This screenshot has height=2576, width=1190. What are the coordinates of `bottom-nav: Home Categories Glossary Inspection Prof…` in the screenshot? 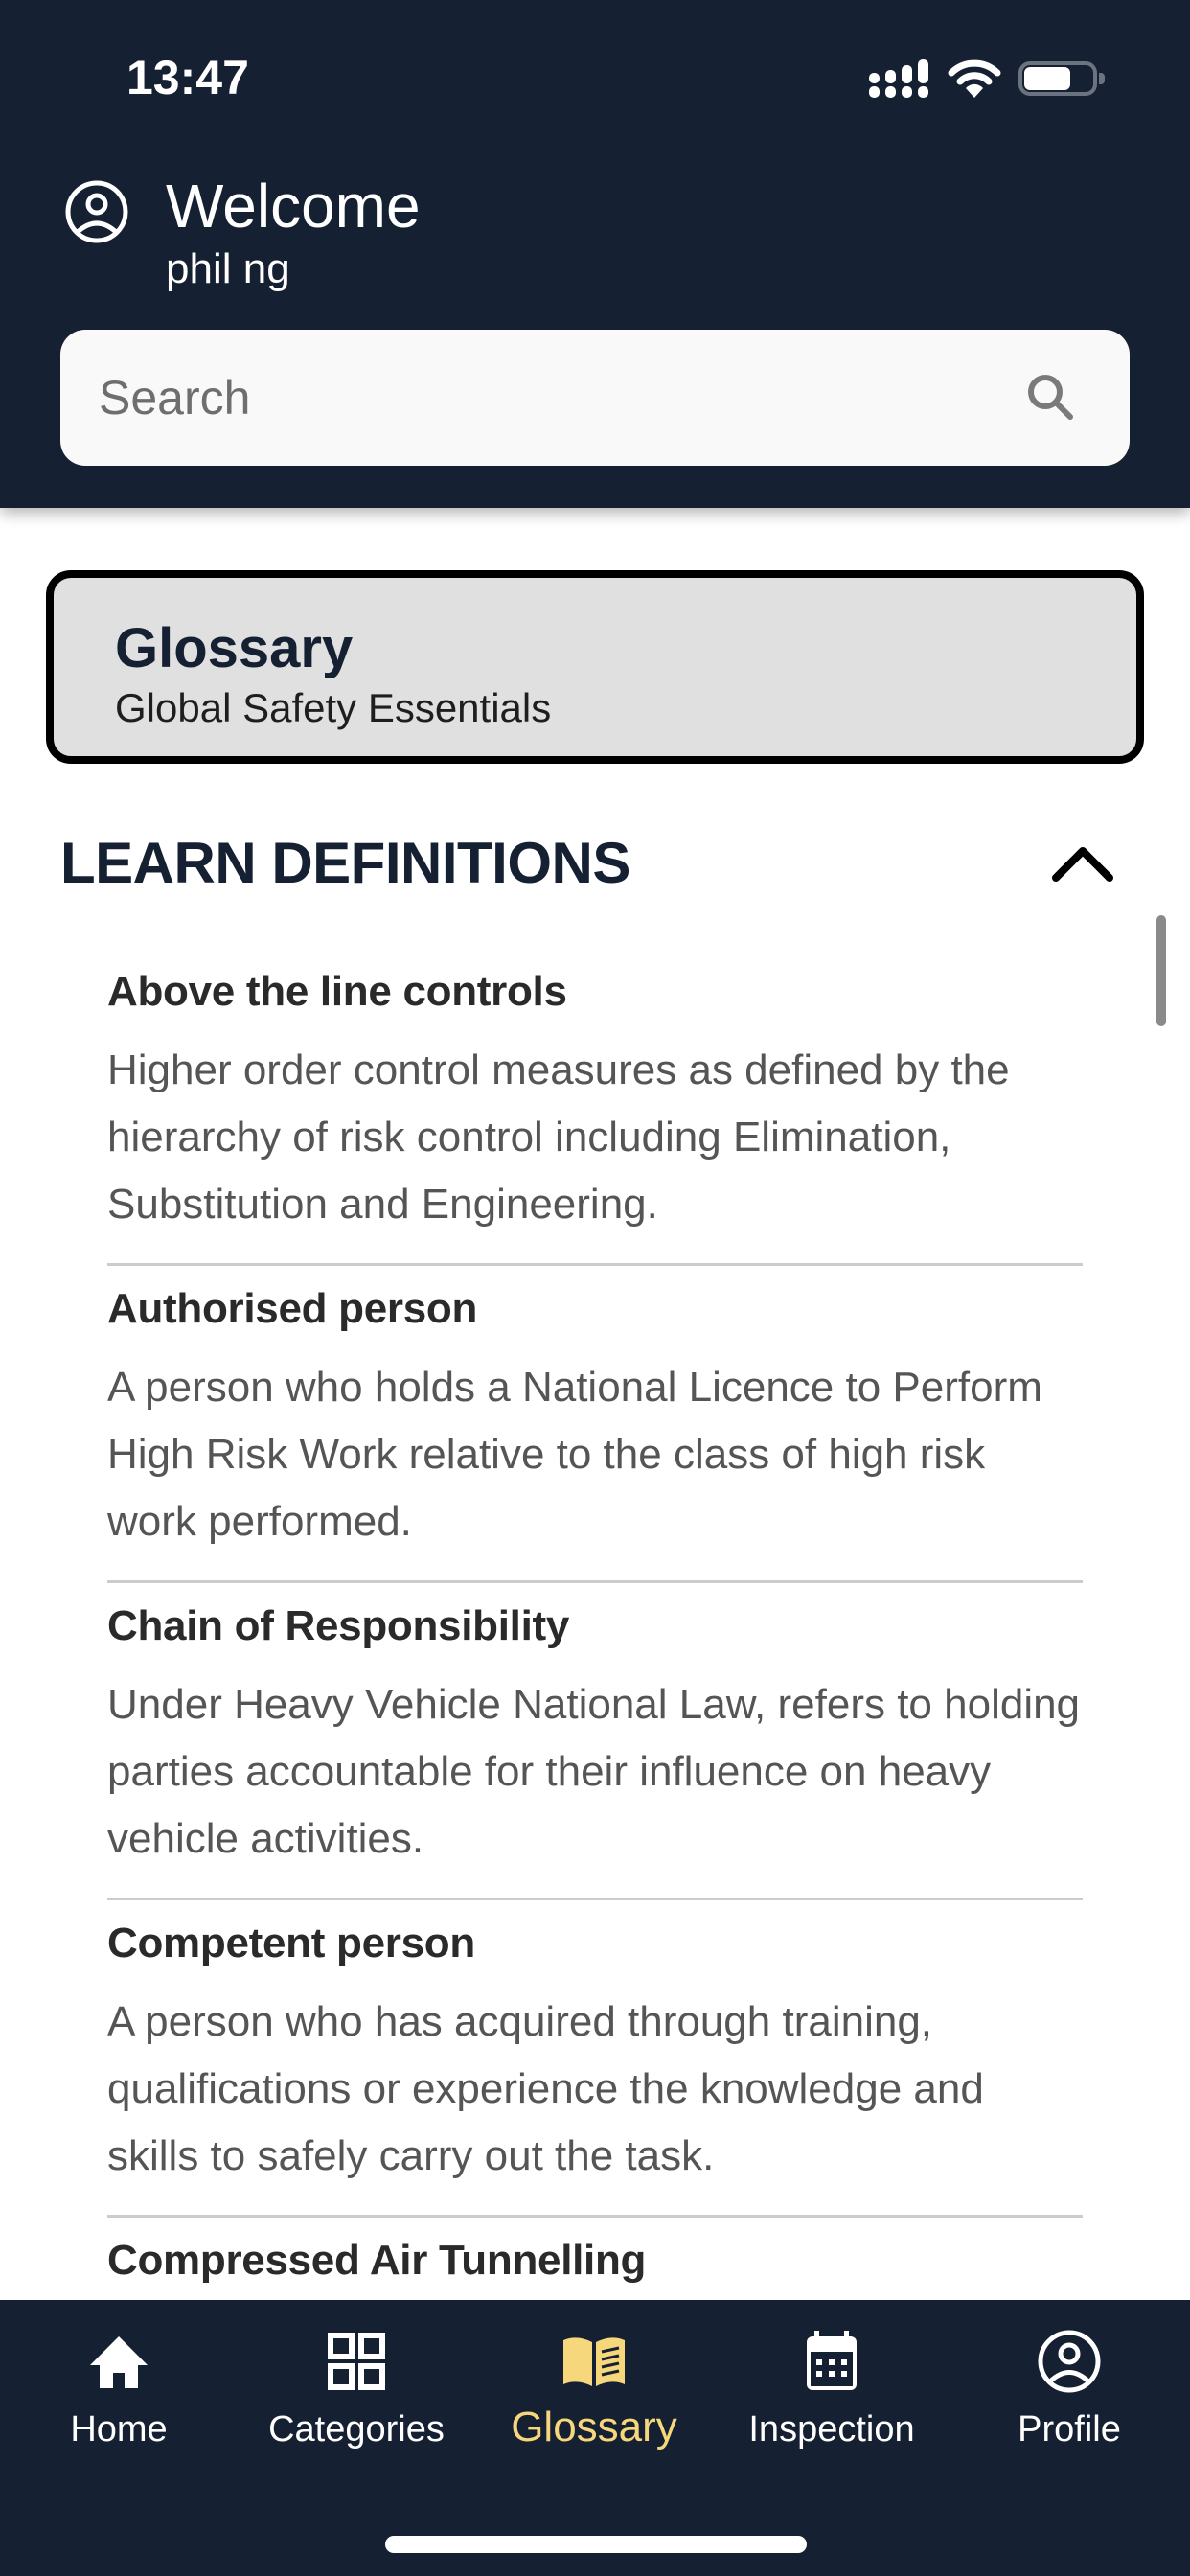 It's located at (595, 2438).